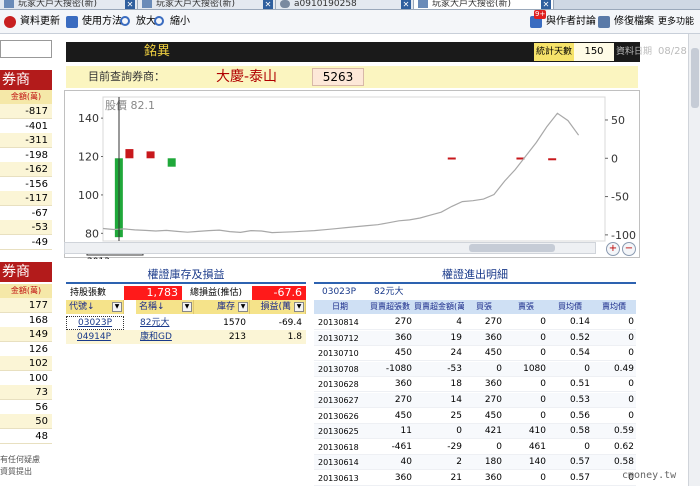  I want to click on table-row: 20130712 360 19 360 0 0.52 0, so click(475, 338).